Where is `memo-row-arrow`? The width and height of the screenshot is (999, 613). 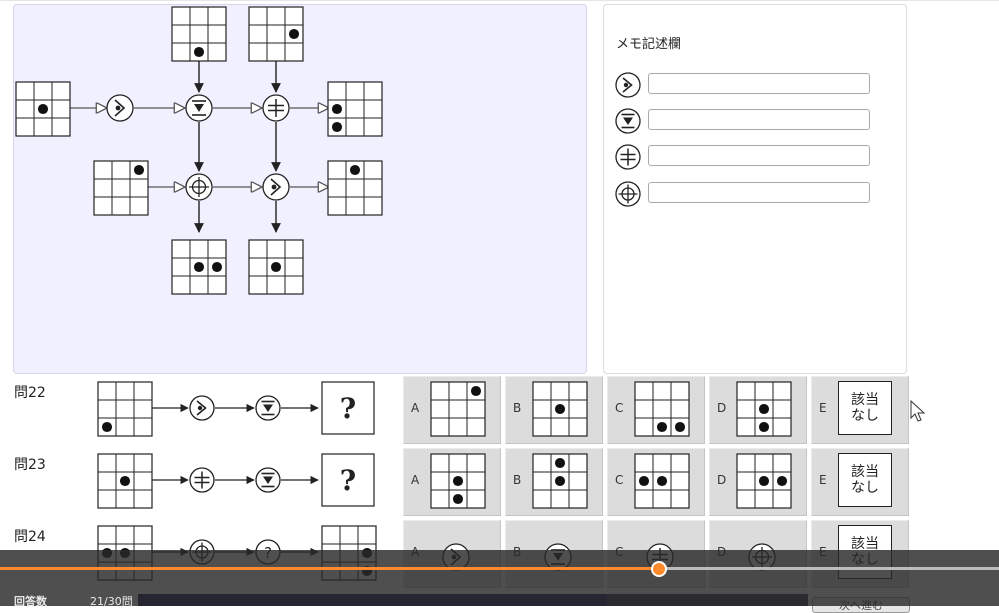
memo-row-arrow is located at coordinates (749, 85).